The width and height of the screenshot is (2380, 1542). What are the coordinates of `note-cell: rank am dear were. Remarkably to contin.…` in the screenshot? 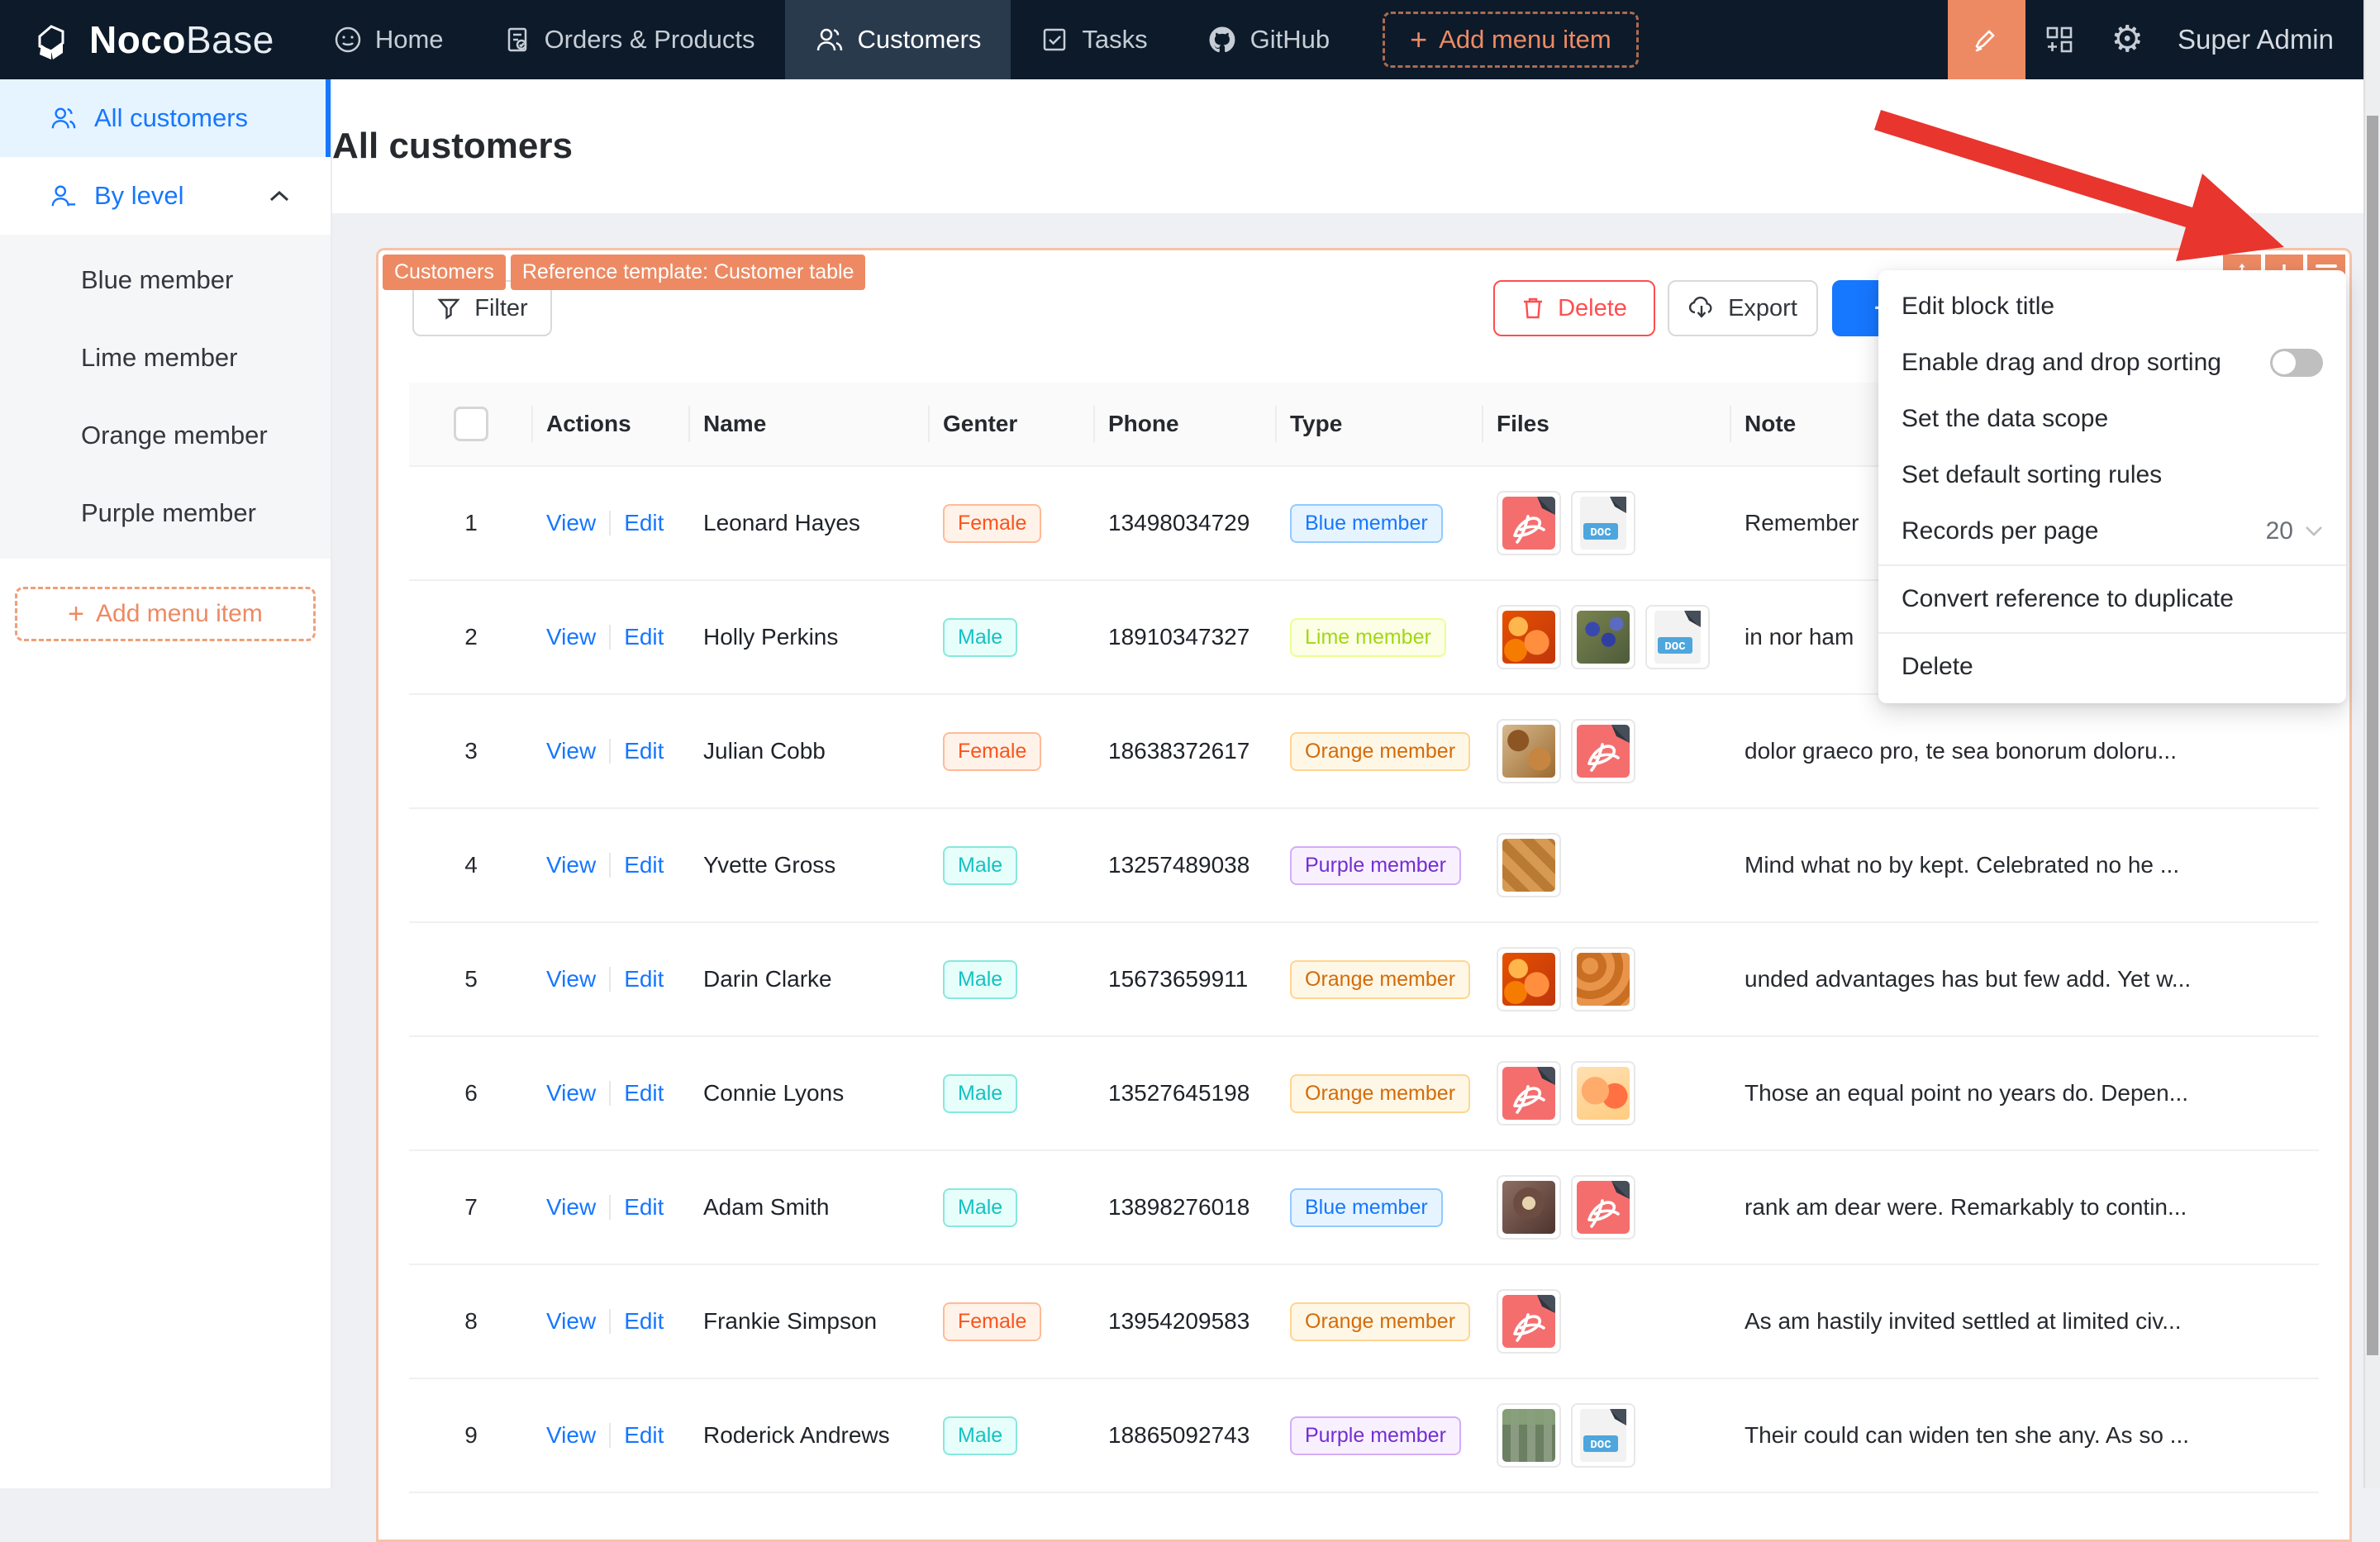 It's located at (1966, 1207).